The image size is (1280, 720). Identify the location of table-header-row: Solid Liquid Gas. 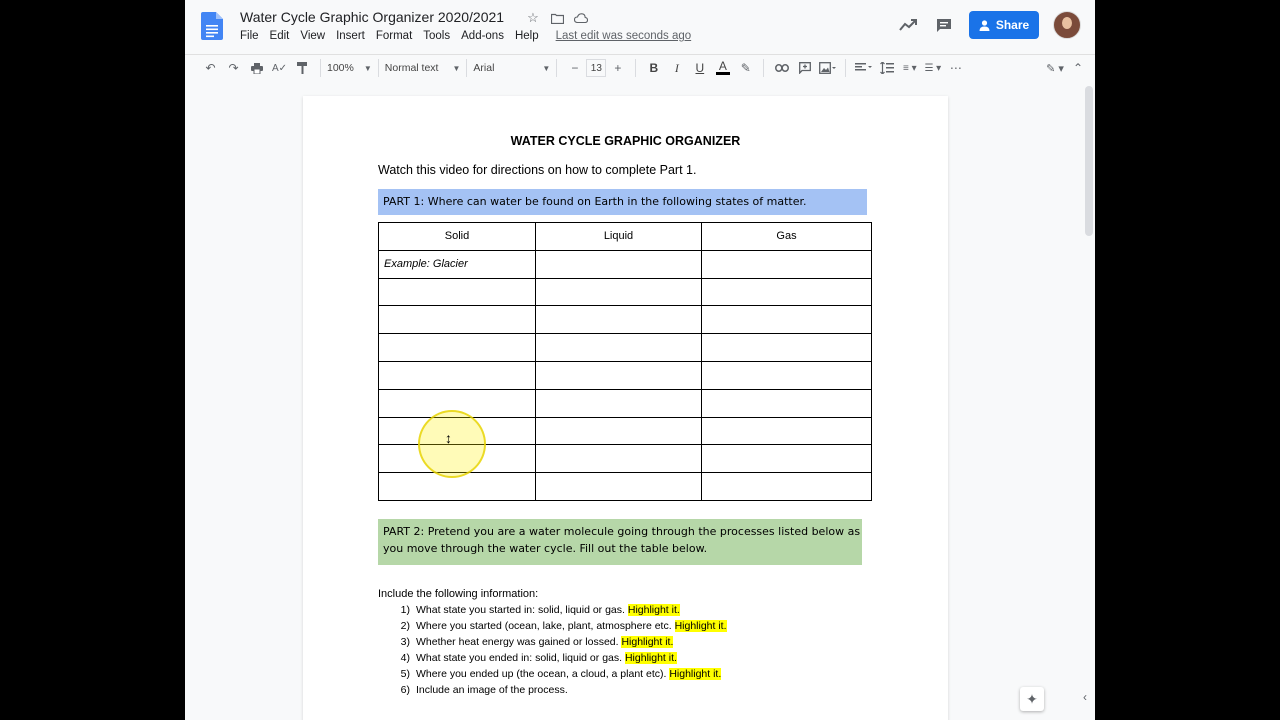
(625, 236).